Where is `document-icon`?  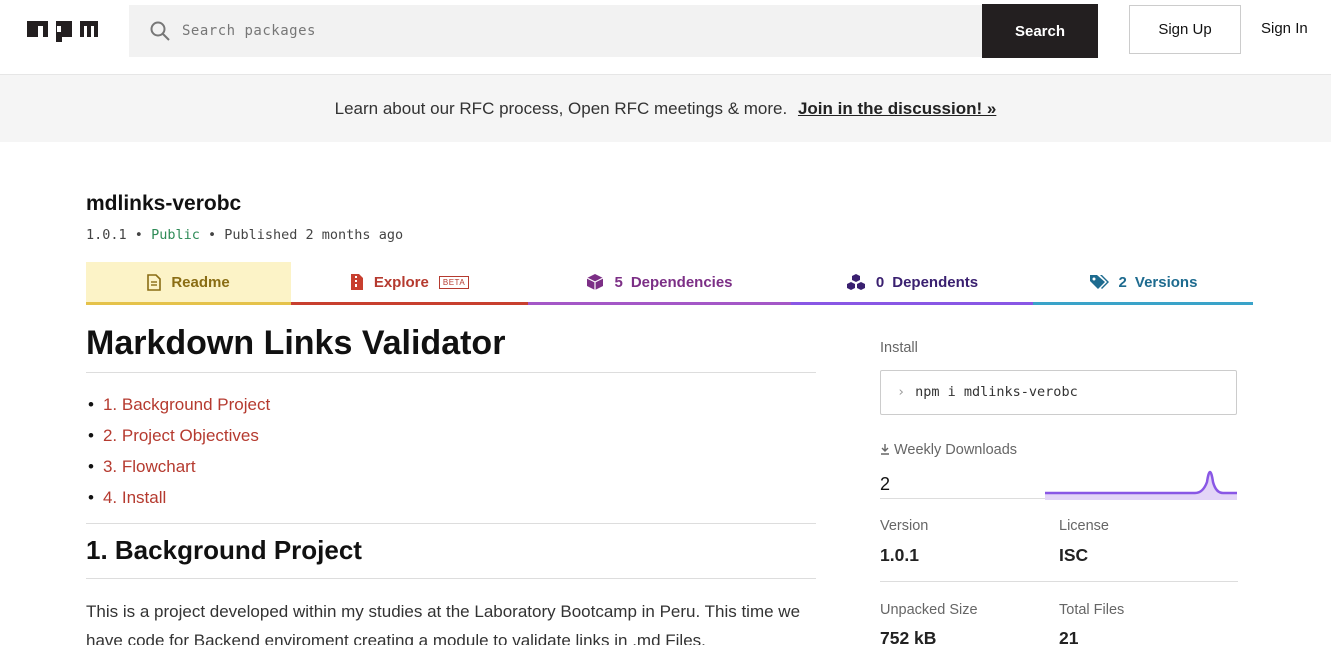 document-icon is located at coordinates (154, 282).